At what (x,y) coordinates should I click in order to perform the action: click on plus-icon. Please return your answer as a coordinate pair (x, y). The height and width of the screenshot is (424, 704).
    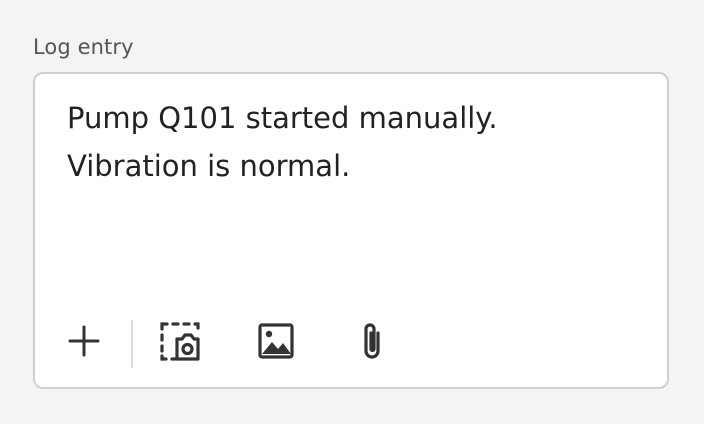
    Looking at the image, I should click on (84, 341).